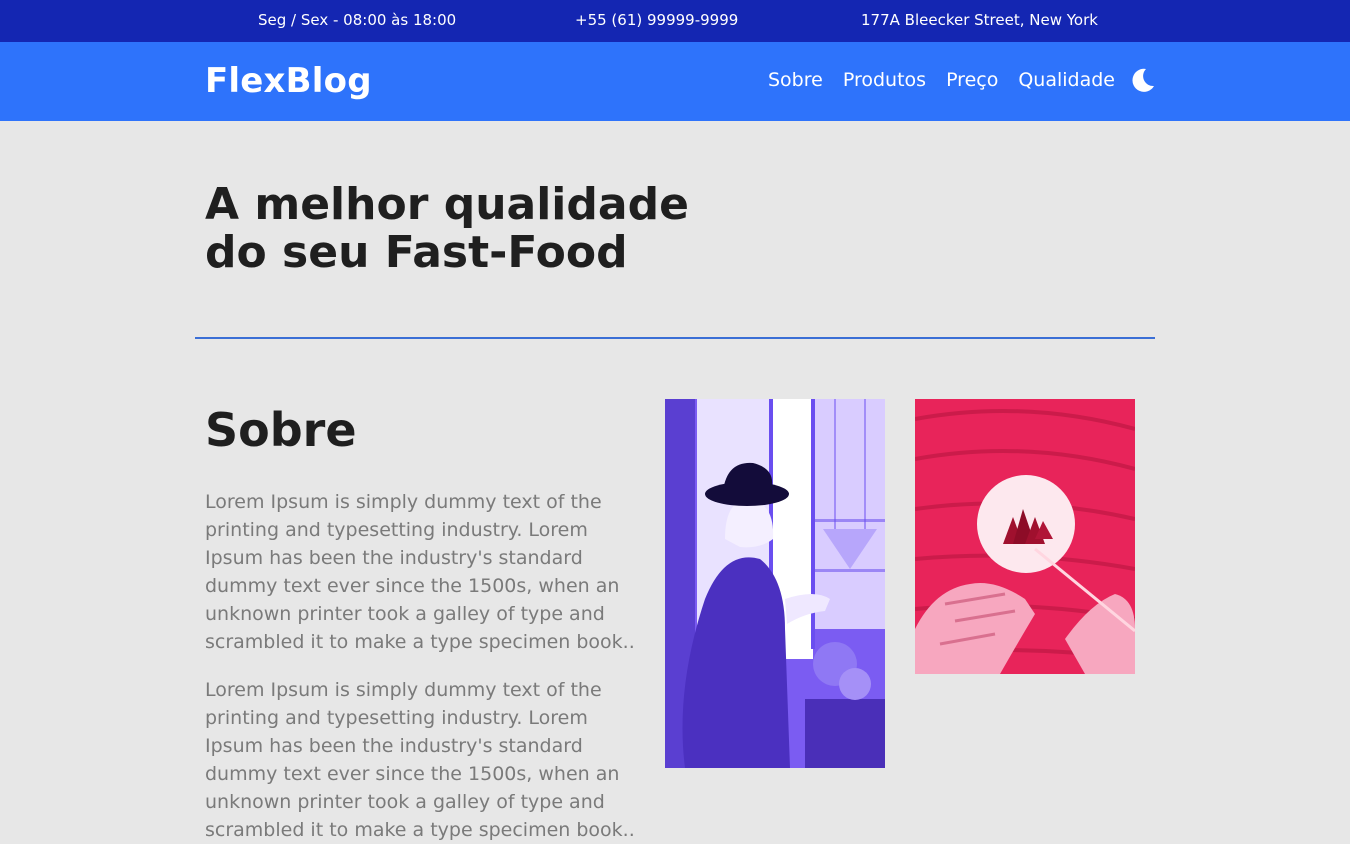  Describe the element at coordinates (357, 20) in the screenshot. I see `business-hours: Seg / Sex - 08:00 às 18:00` at that location.